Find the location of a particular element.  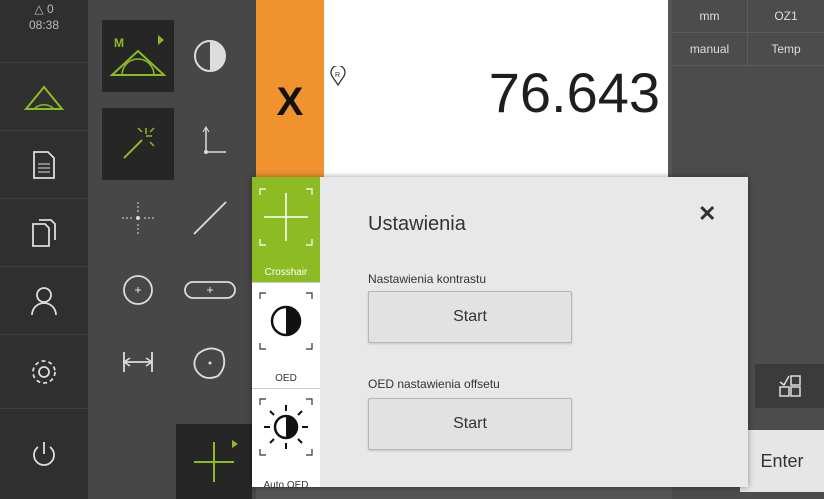

main-menu: △ 0 08:38 is located at coordinates (44, 249).